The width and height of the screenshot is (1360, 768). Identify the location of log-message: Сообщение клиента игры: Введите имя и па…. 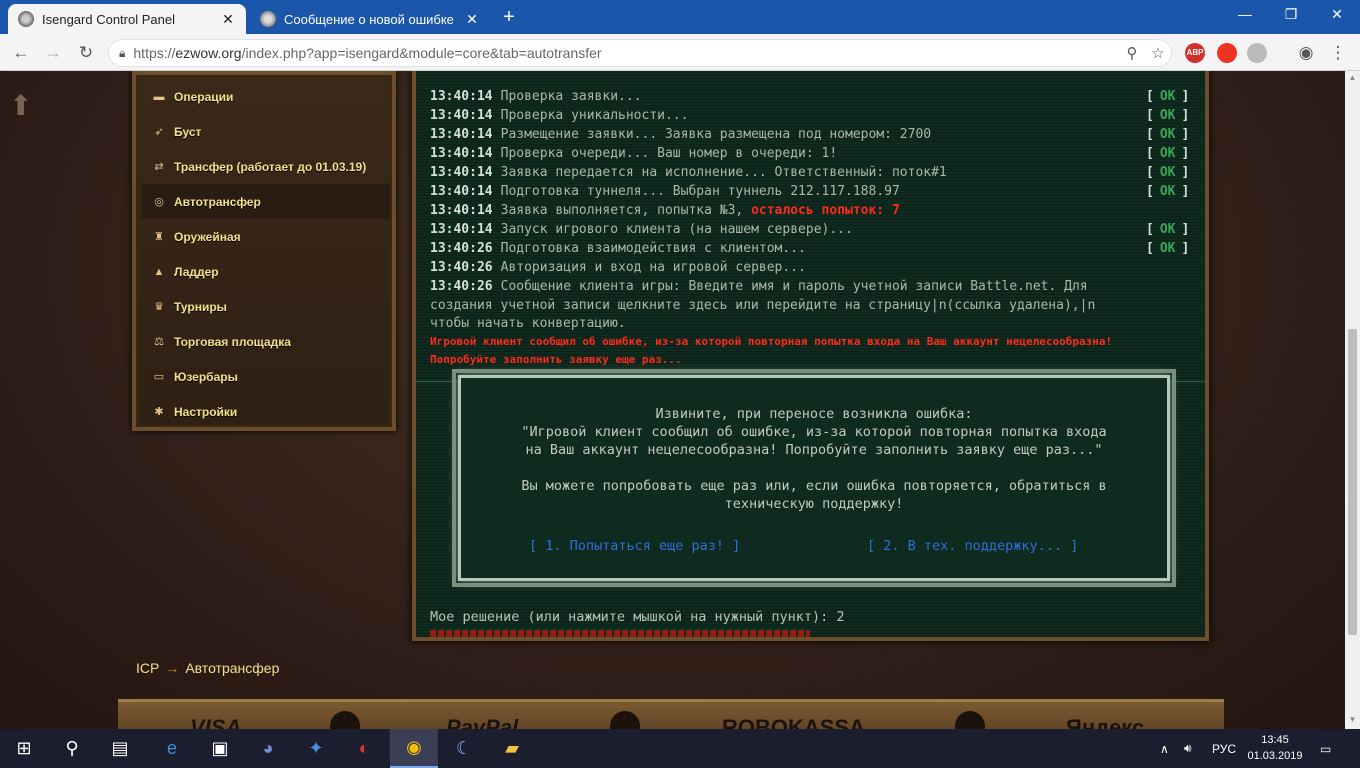
(794, 286).